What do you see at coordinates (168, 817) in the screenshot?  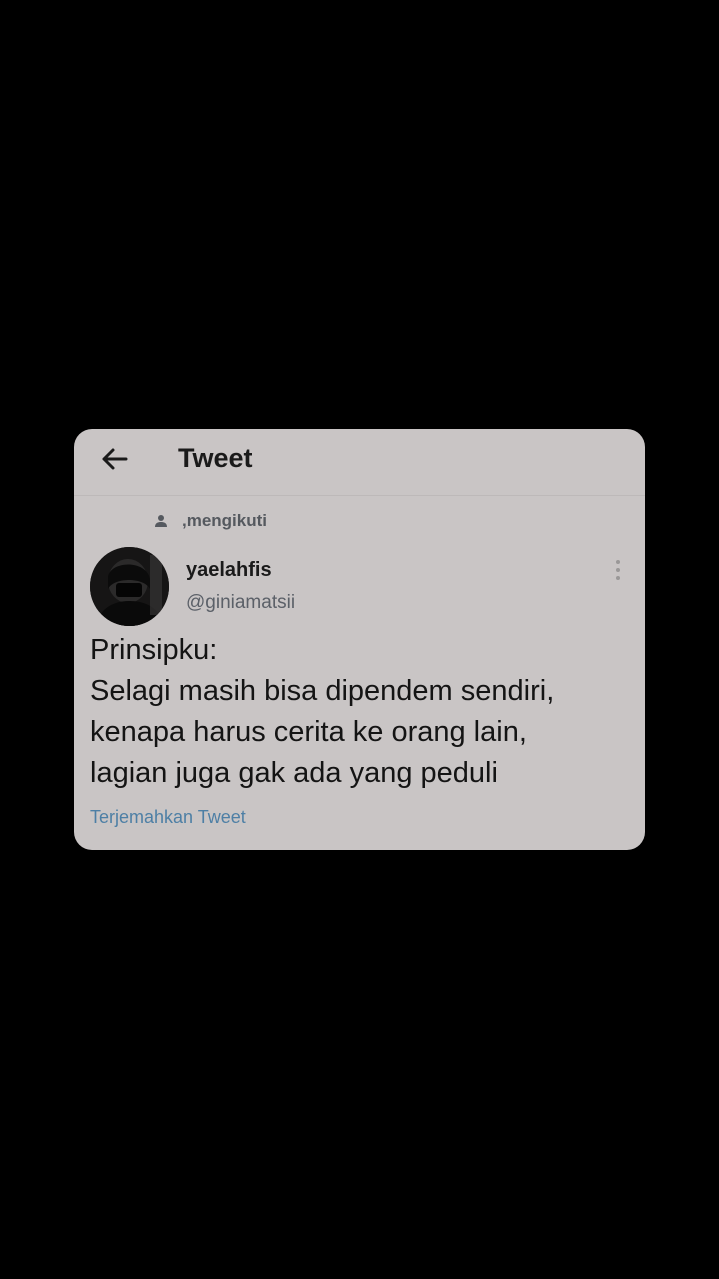 I see `translate-tweet-link: Terjemahkan Tweet` at bounding box center [168, 817].